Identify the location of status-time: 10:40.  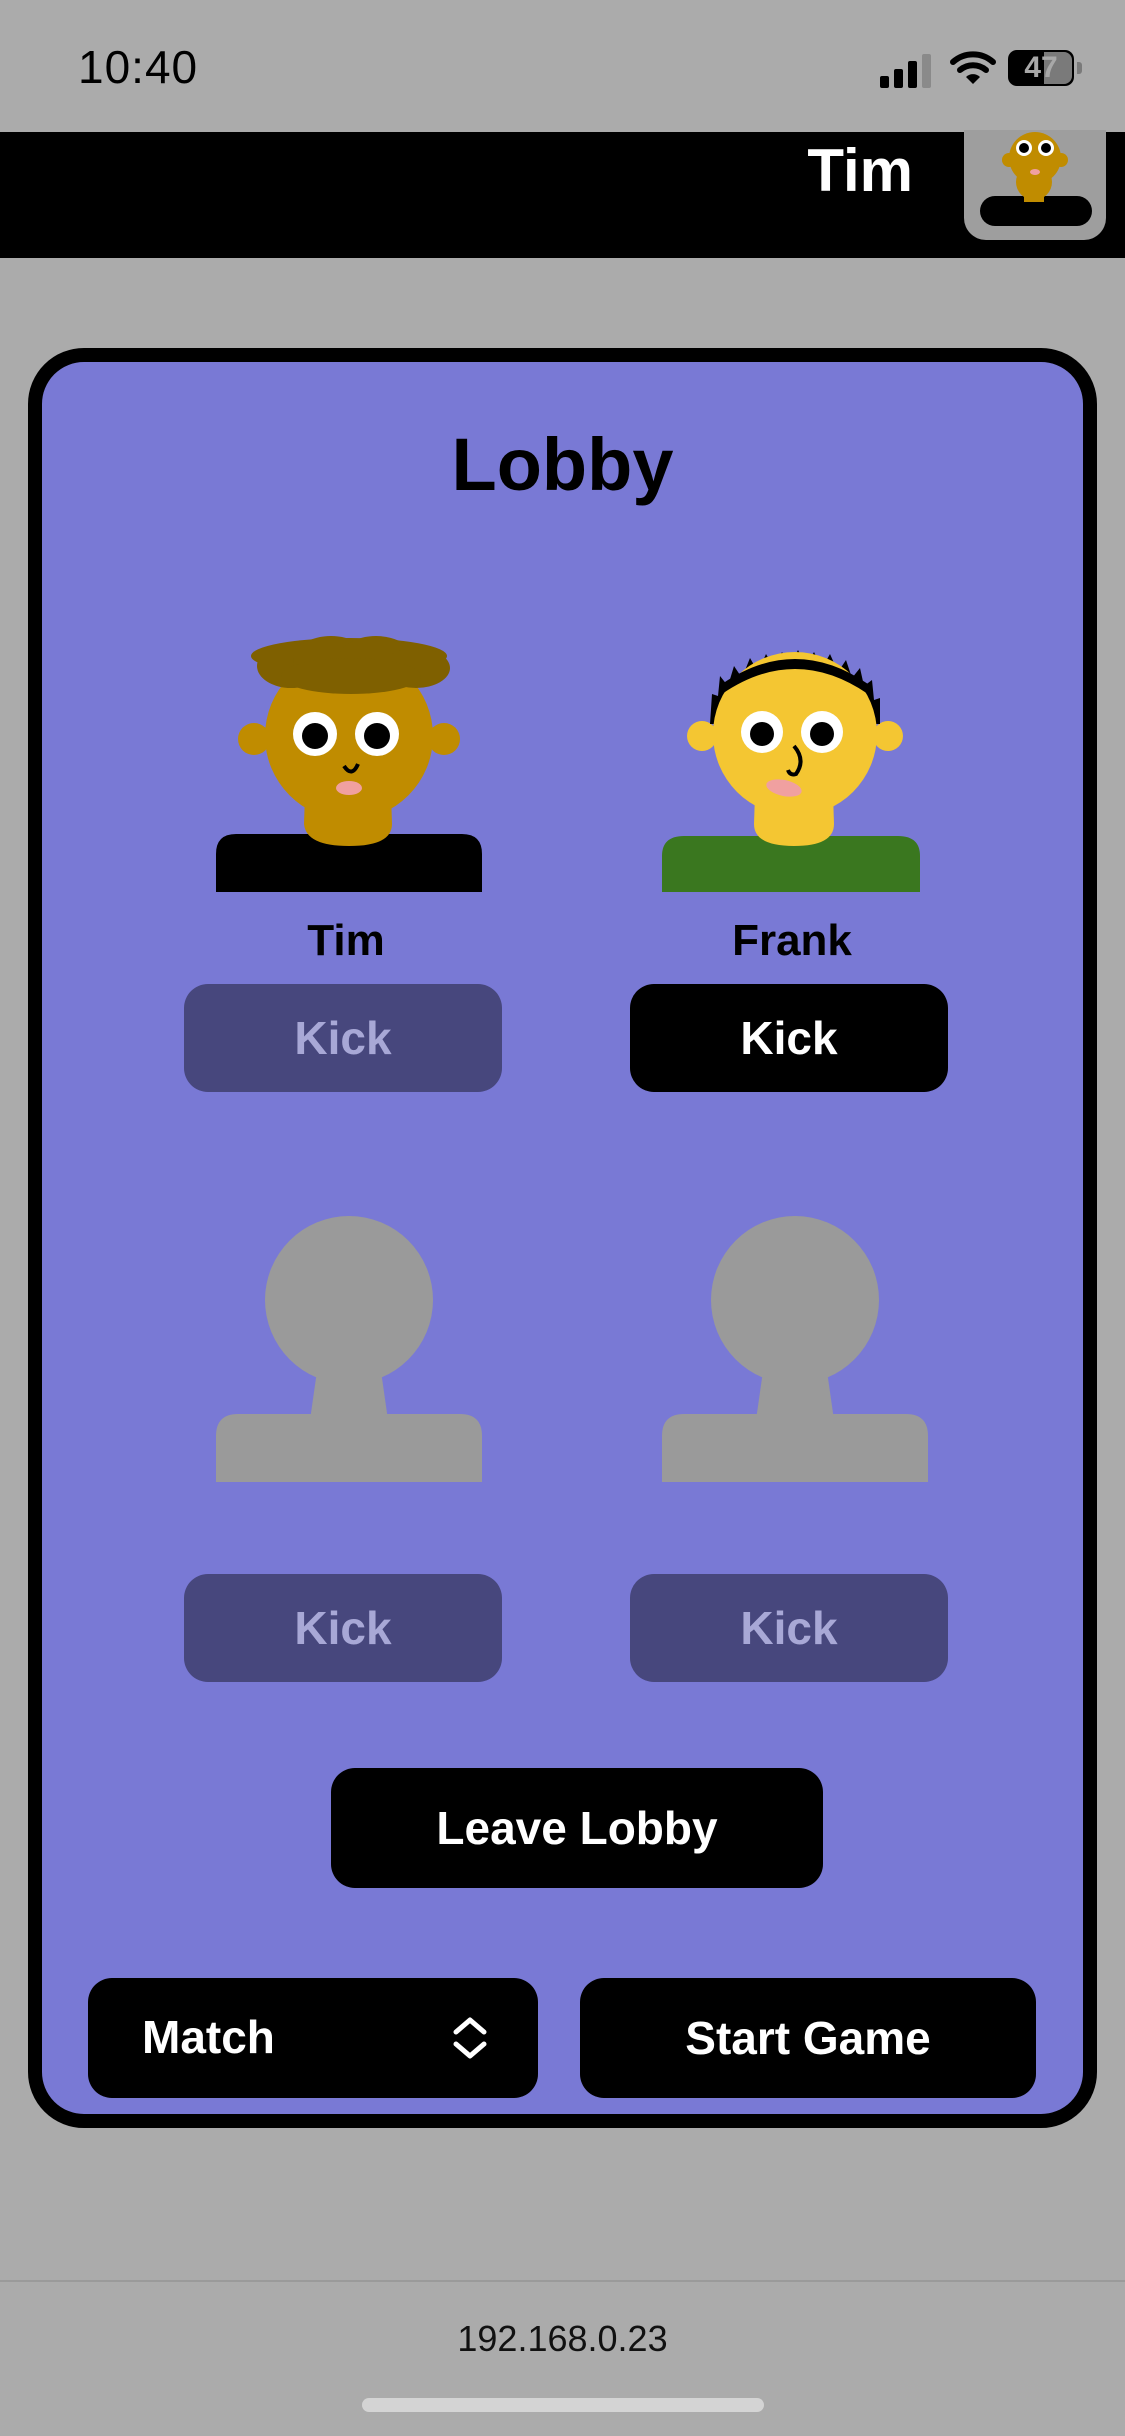
(138, 67).